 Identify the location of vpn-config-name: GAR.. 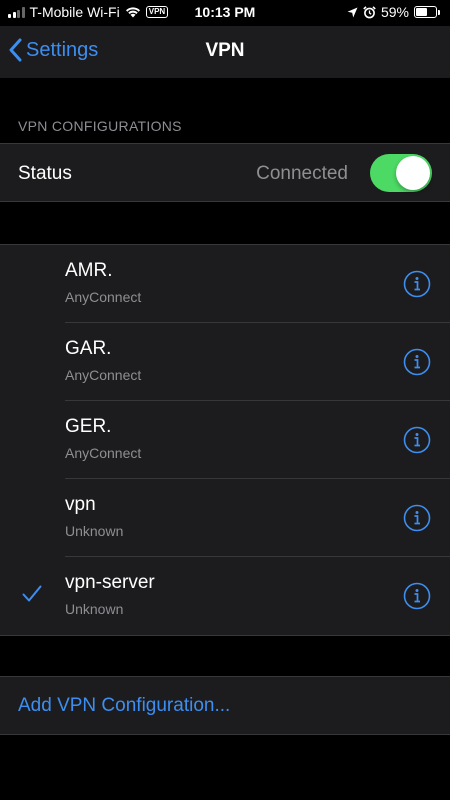
(88, 348).